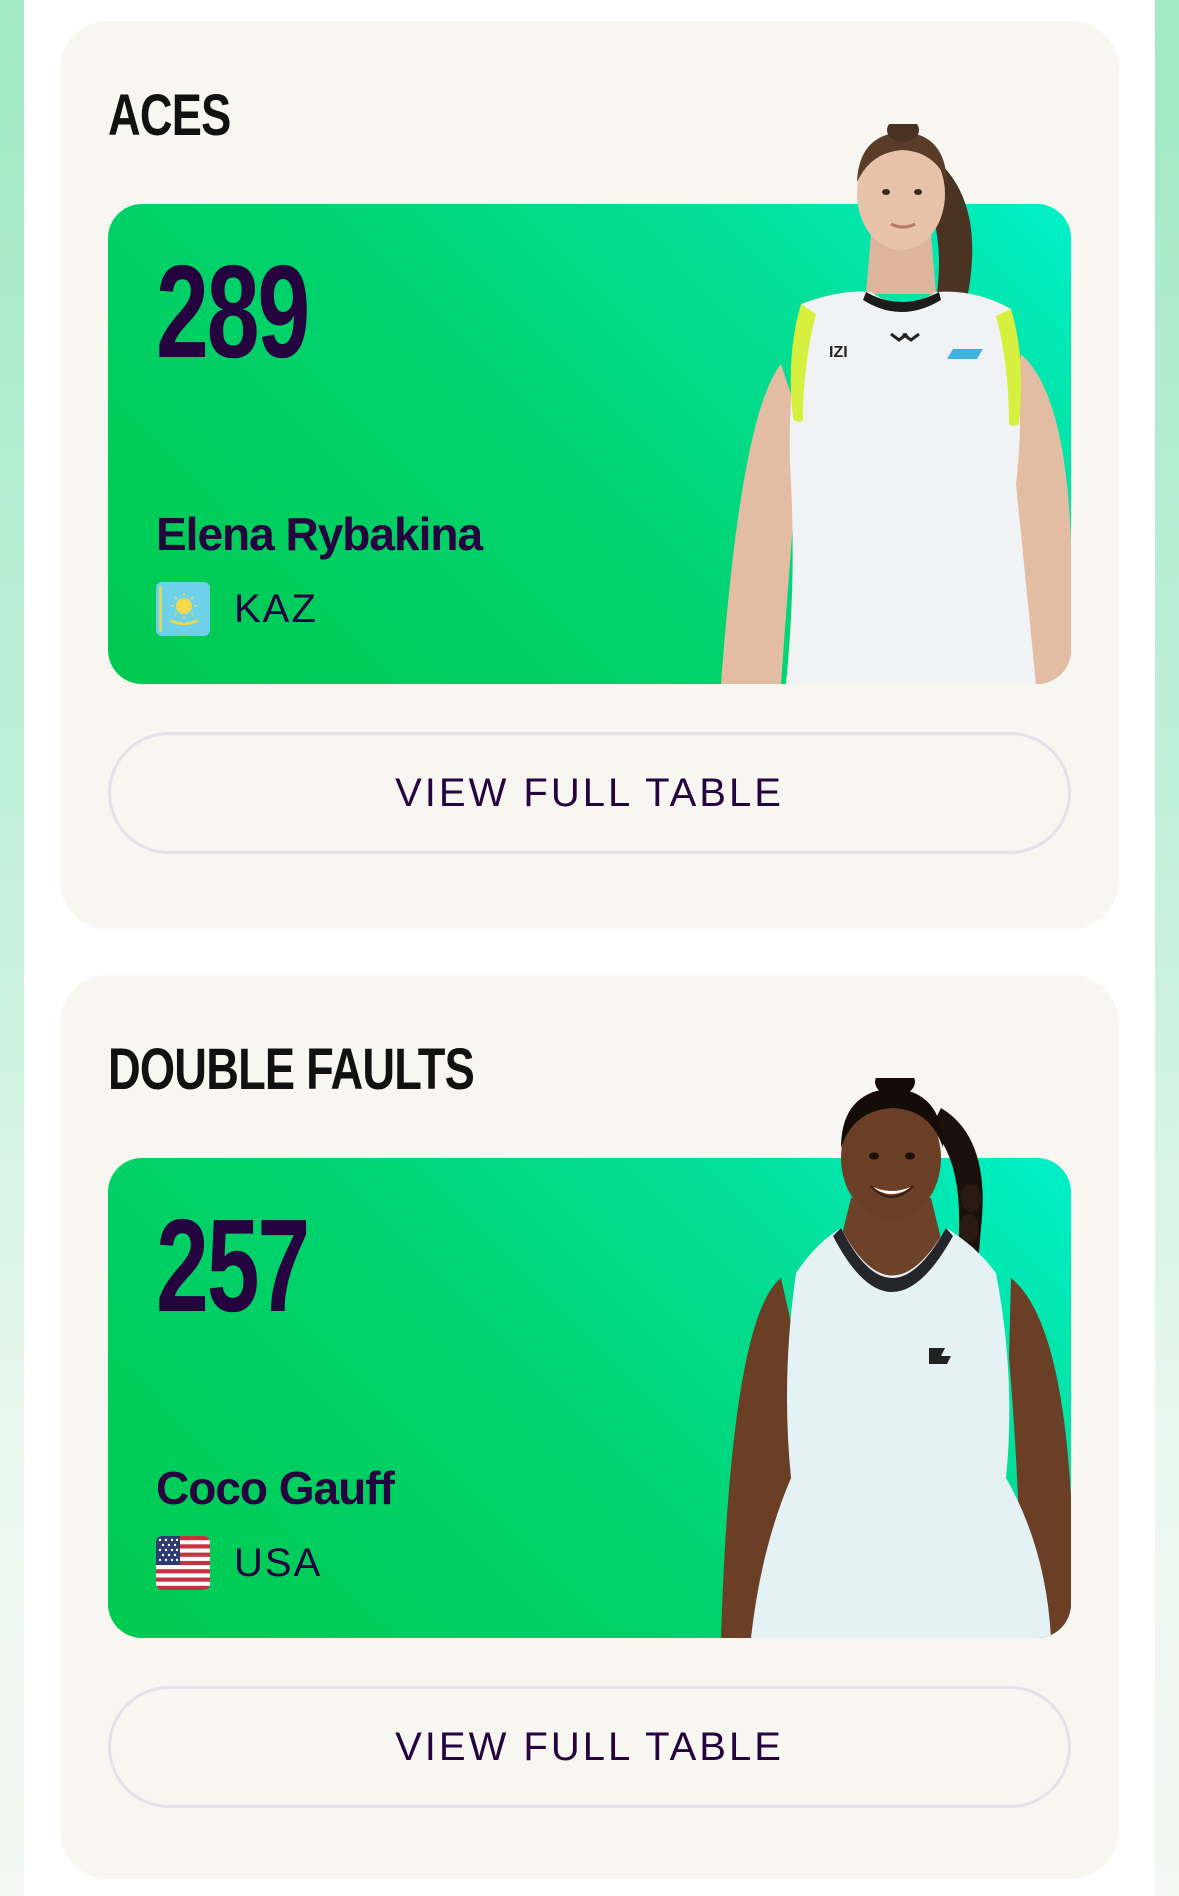  Describe the element at coordinates (183, 1563) in the screenshot. I see `usa-flag-icon` at that location.